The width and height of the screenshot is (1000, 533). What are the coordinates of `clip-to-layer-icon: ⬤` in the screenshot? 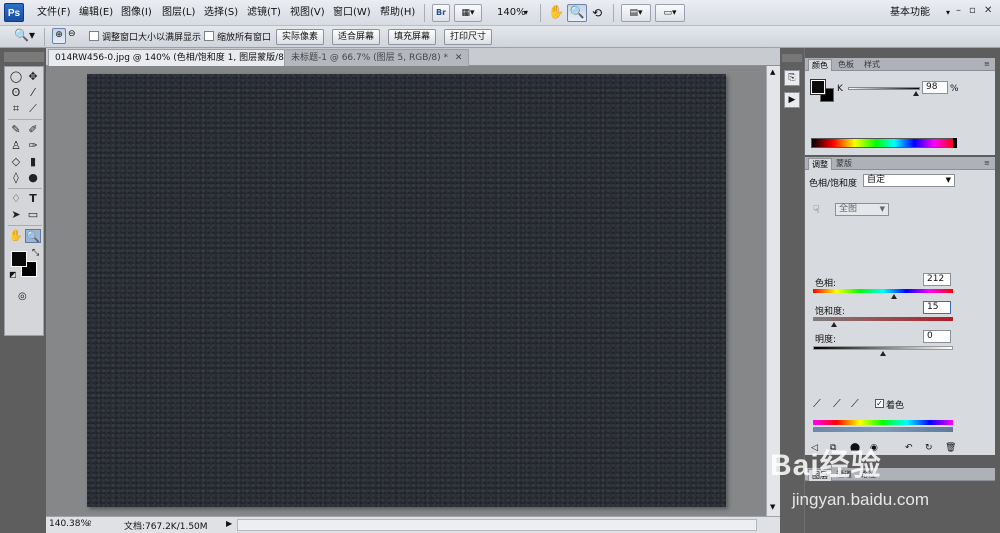 It's located at (855, 448).